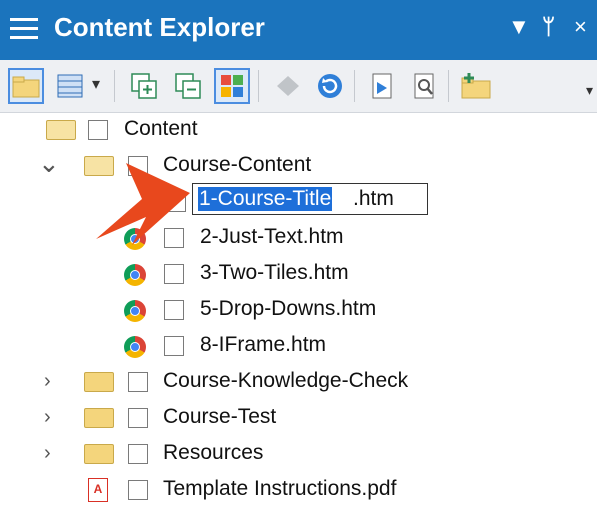  Describe the element at coordinates (589, 90) in the screenshot. I see `toolbar-overflow-icon: ▾` at that location.